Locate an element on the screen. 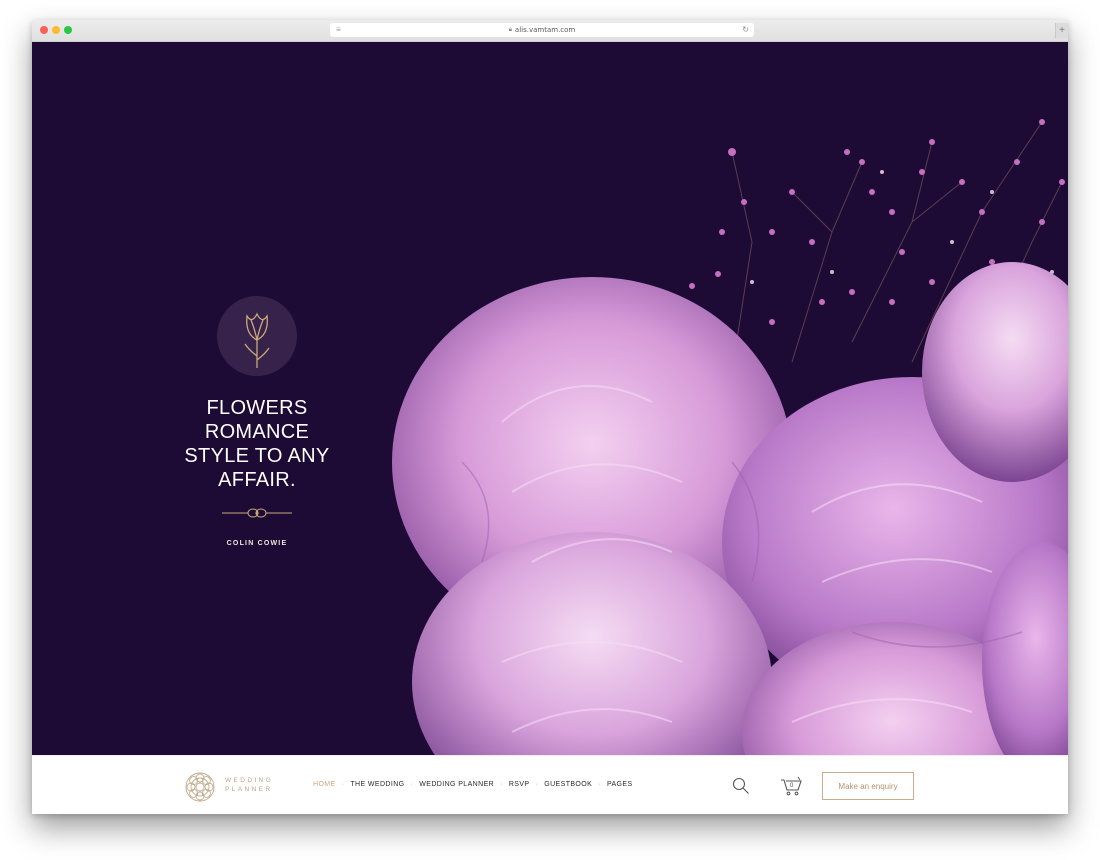 The width and height of the screenshot is (1100, 860). hero-quote: FLOWERS ROMANCE STYLE TO ANY AFFAIR. is located at coordinates (257, 444).